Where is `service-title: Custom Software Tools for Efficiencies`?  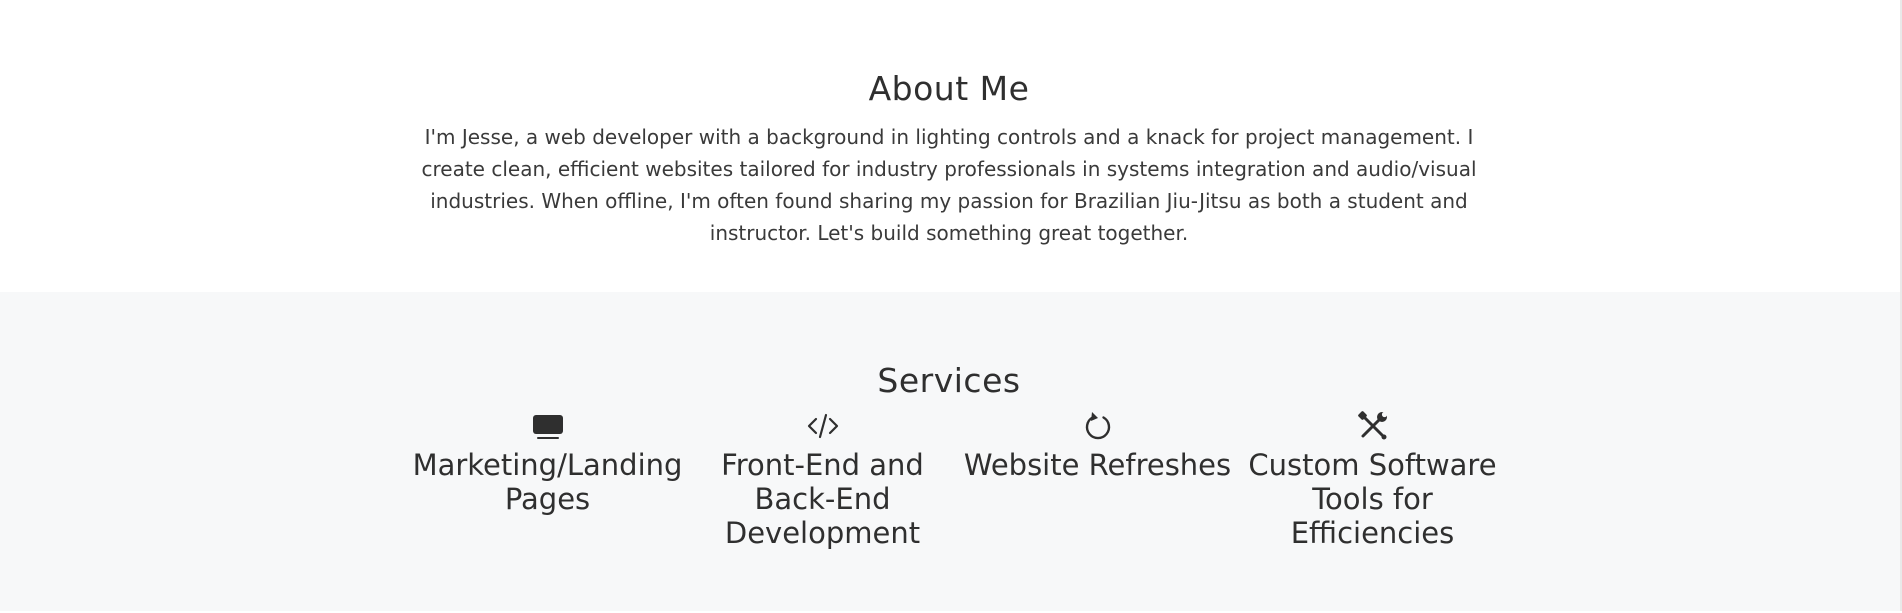 service-title: Custom Software Tools for Efficiencies is located at coordinates (1372, 499).